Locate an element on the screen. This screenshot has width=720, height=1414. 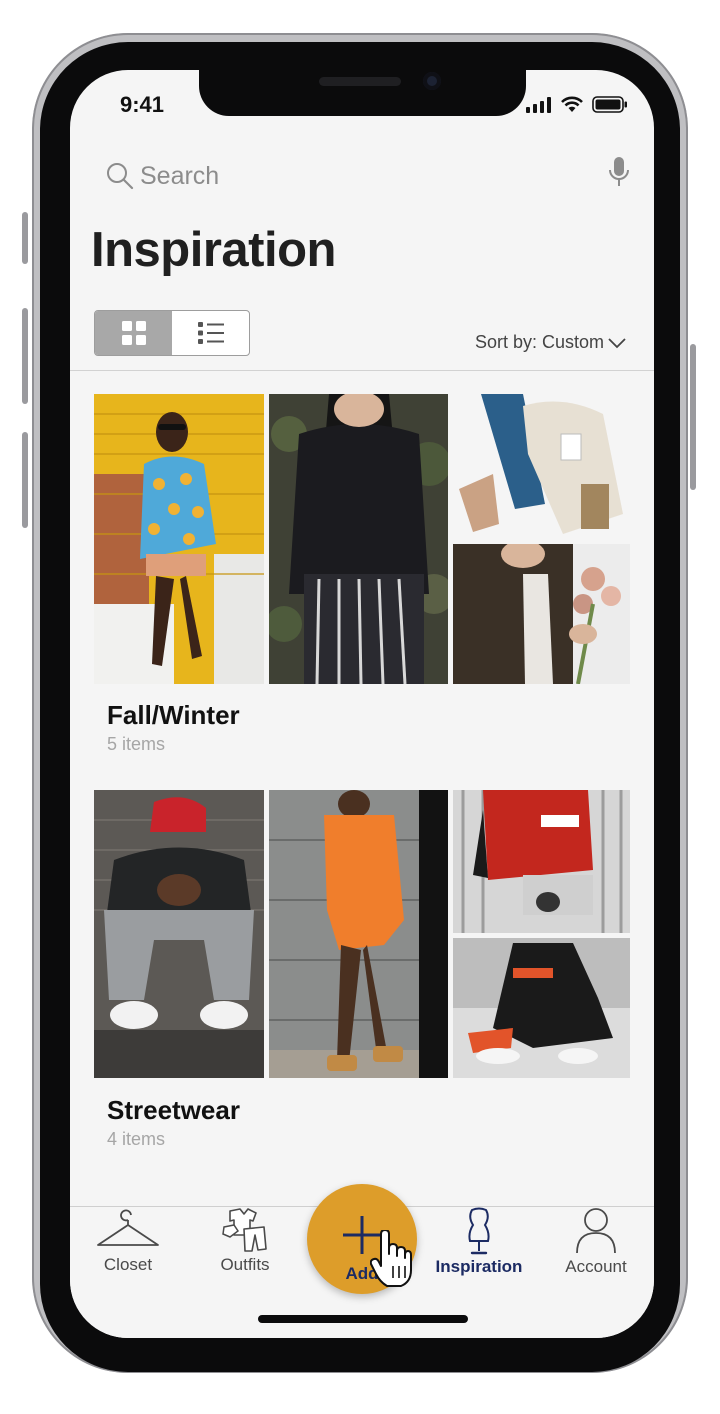
tab-label: Account is located at coordinates (596, 1266).